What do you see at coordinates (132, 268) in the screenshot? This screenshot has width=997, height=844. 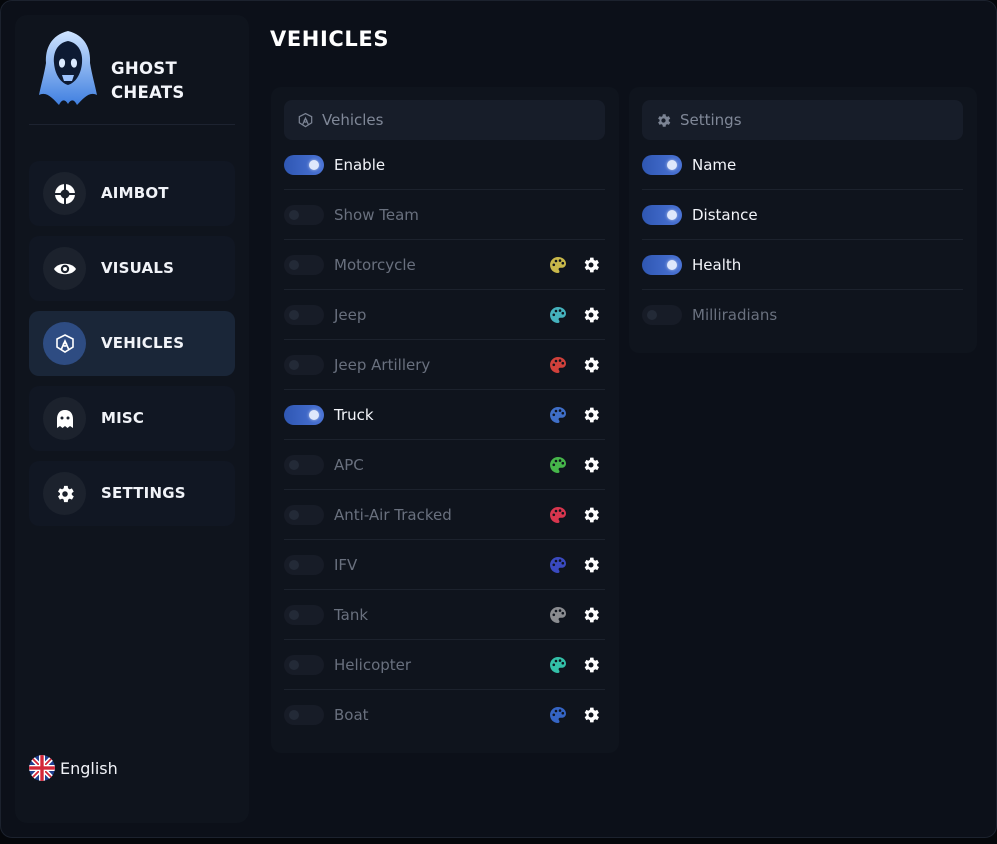 I see `nav-item-visuals: VISUALS` at bounding box center [132, 268].